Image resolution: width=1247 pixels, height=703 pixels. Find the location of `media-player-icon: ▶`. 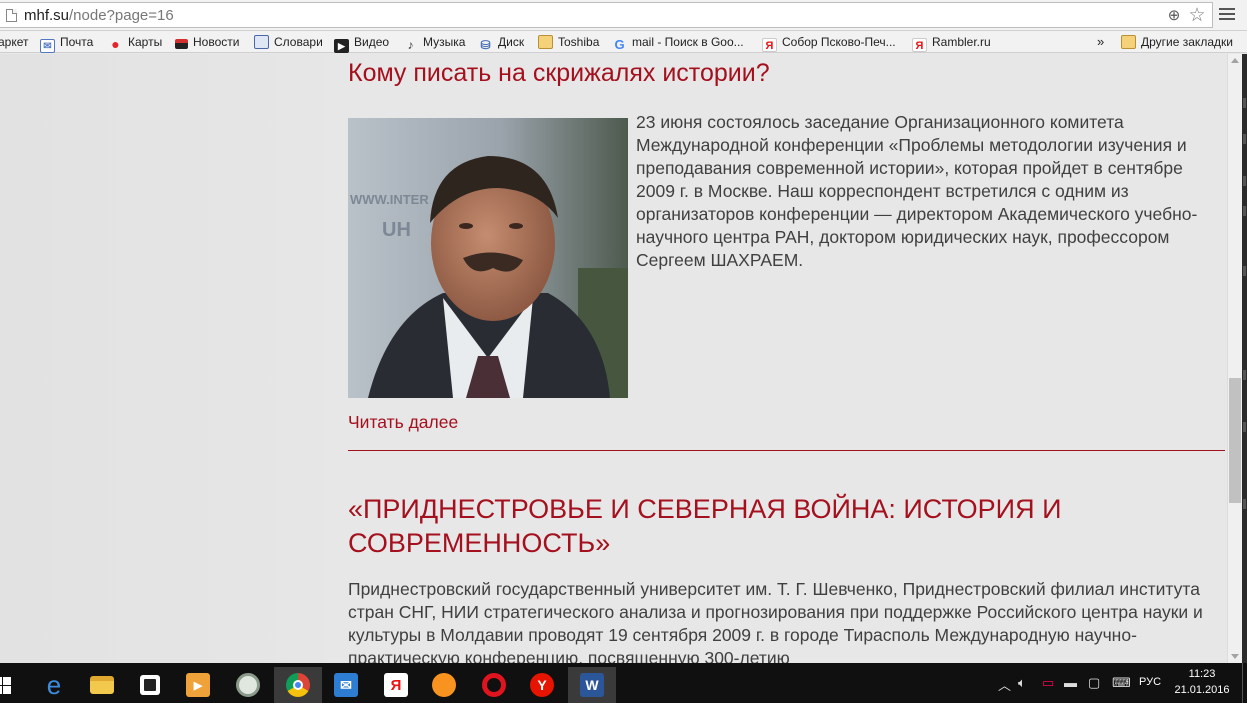

media-player-icon: ▶ is located at coordinates (198, 685).